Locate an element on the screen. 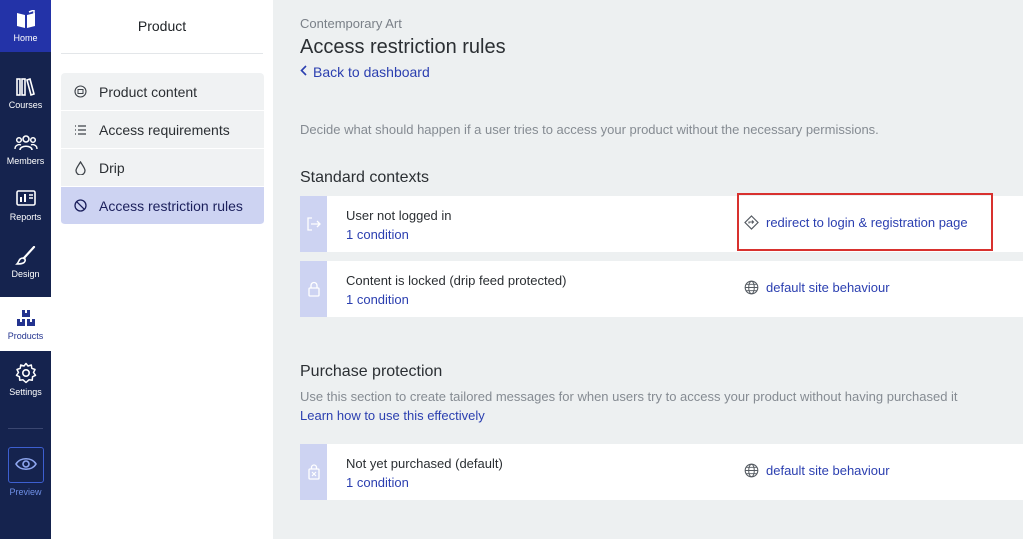 Image resolution: width=1023 pixels, height=539 pixels. rail-products-label: Products is located at coordinates (25, 335).